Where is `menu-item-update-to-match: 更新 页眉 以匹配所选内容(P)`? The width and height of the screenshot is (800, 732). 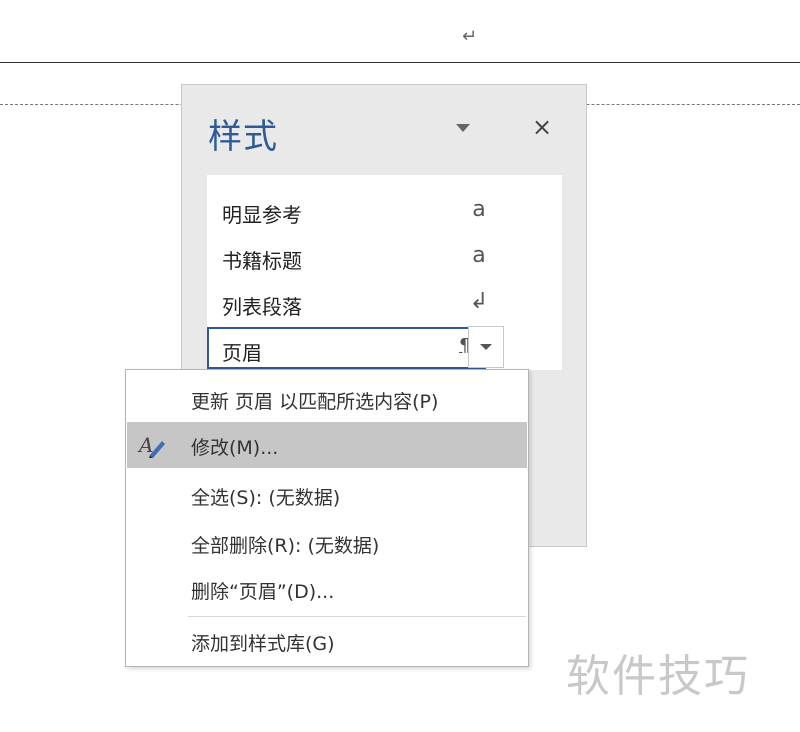 menu-item-update-to-match: 更新 页眉 以匹配所选内容(P) is located at coordinates (327, 399).